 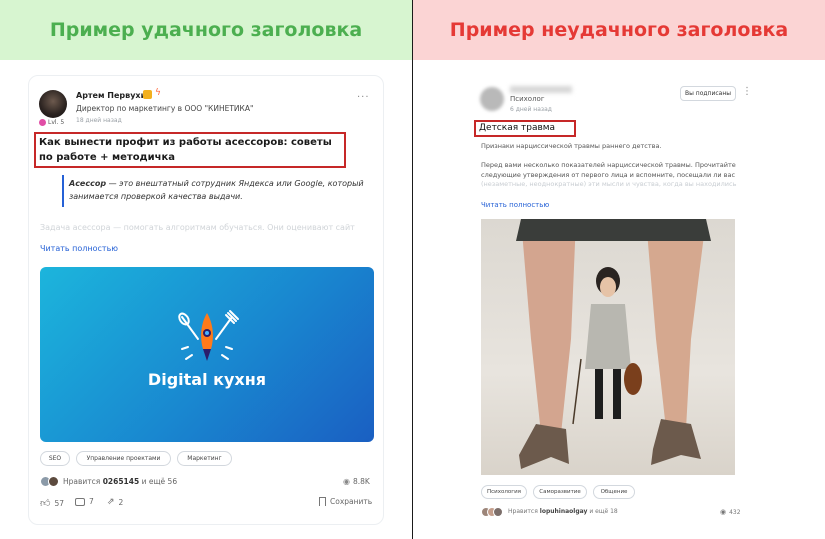 What do you see at coordinates (45, 503) in the screenshot?
I see `thumb-up-icon: 👍︎` at bounding box center [45, 503].